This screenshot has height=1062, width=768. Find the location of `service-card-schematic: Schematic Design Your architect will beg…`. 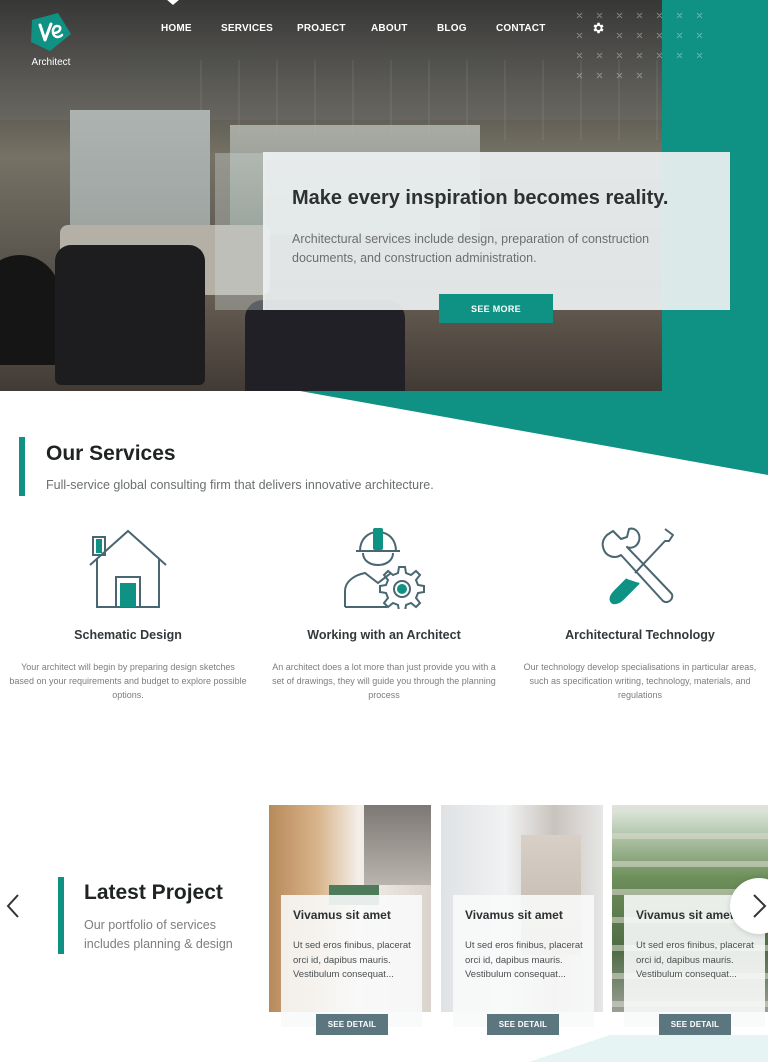

service-card-schematic: Schematic Design Your architect will beg… is located at coordinates (128, 612).